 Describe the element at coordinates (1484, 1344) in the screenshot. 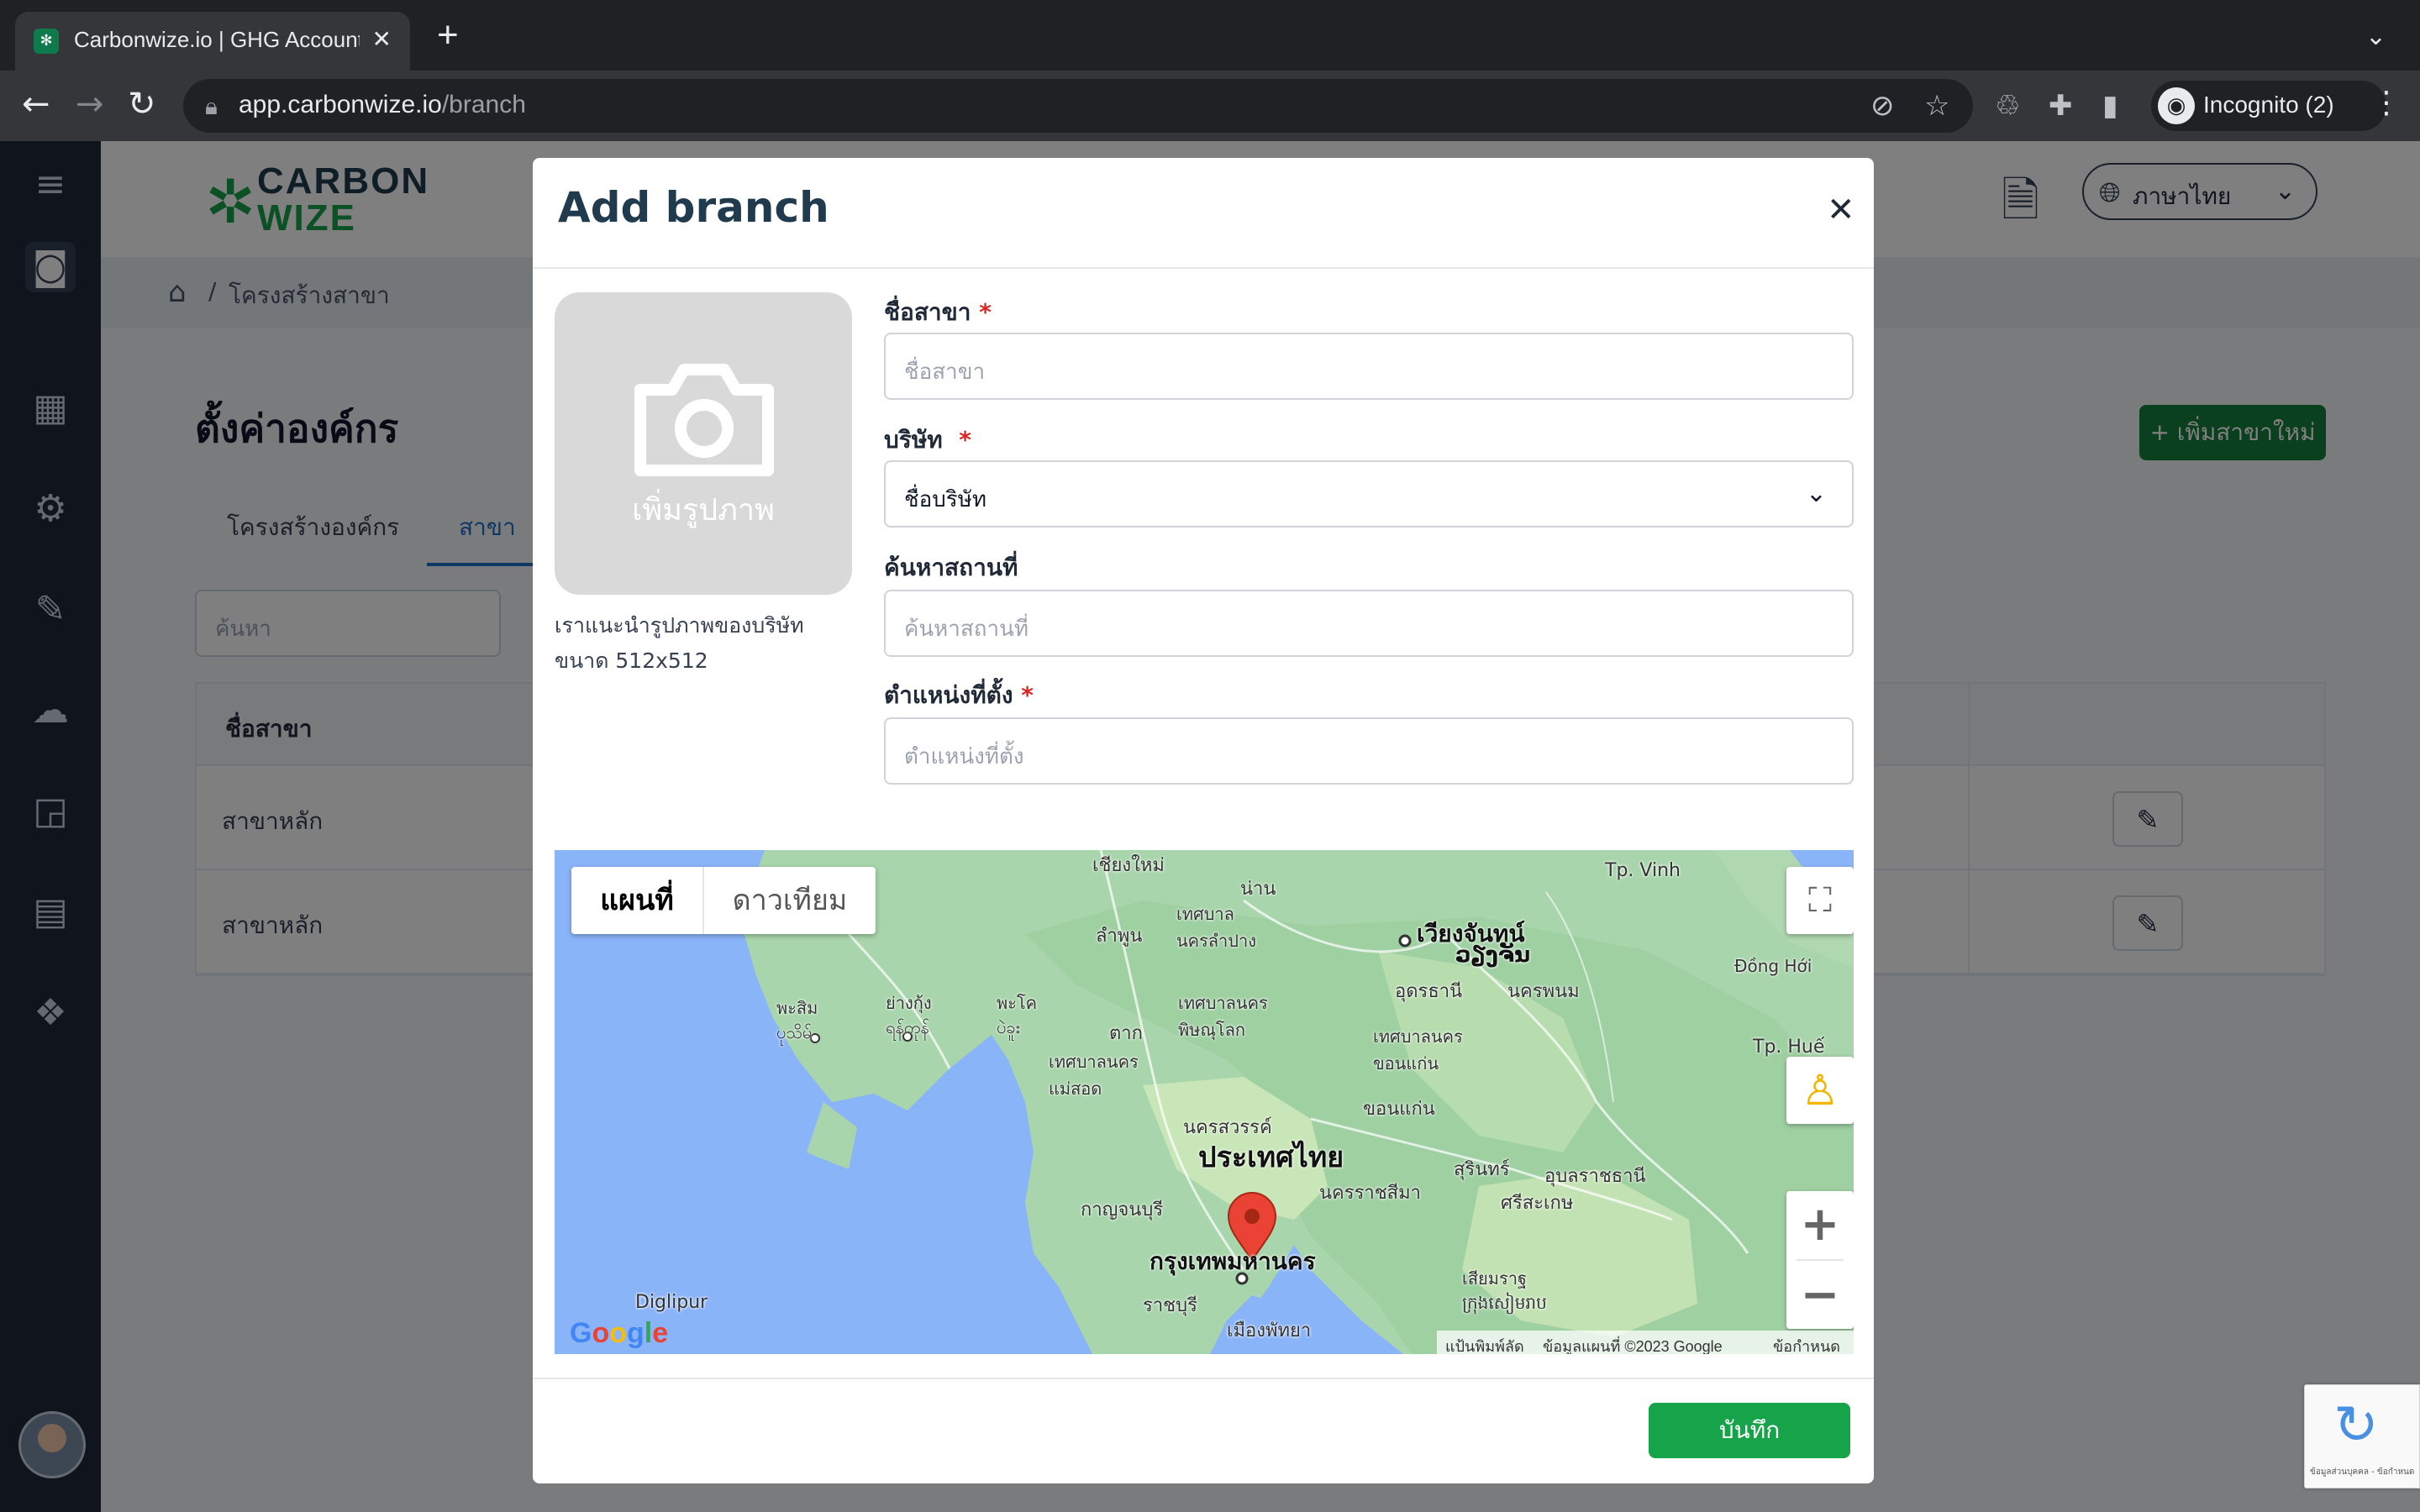

I see `keyboard-shortcuts-link: แป้นพิมพ์ลัด` at that location.